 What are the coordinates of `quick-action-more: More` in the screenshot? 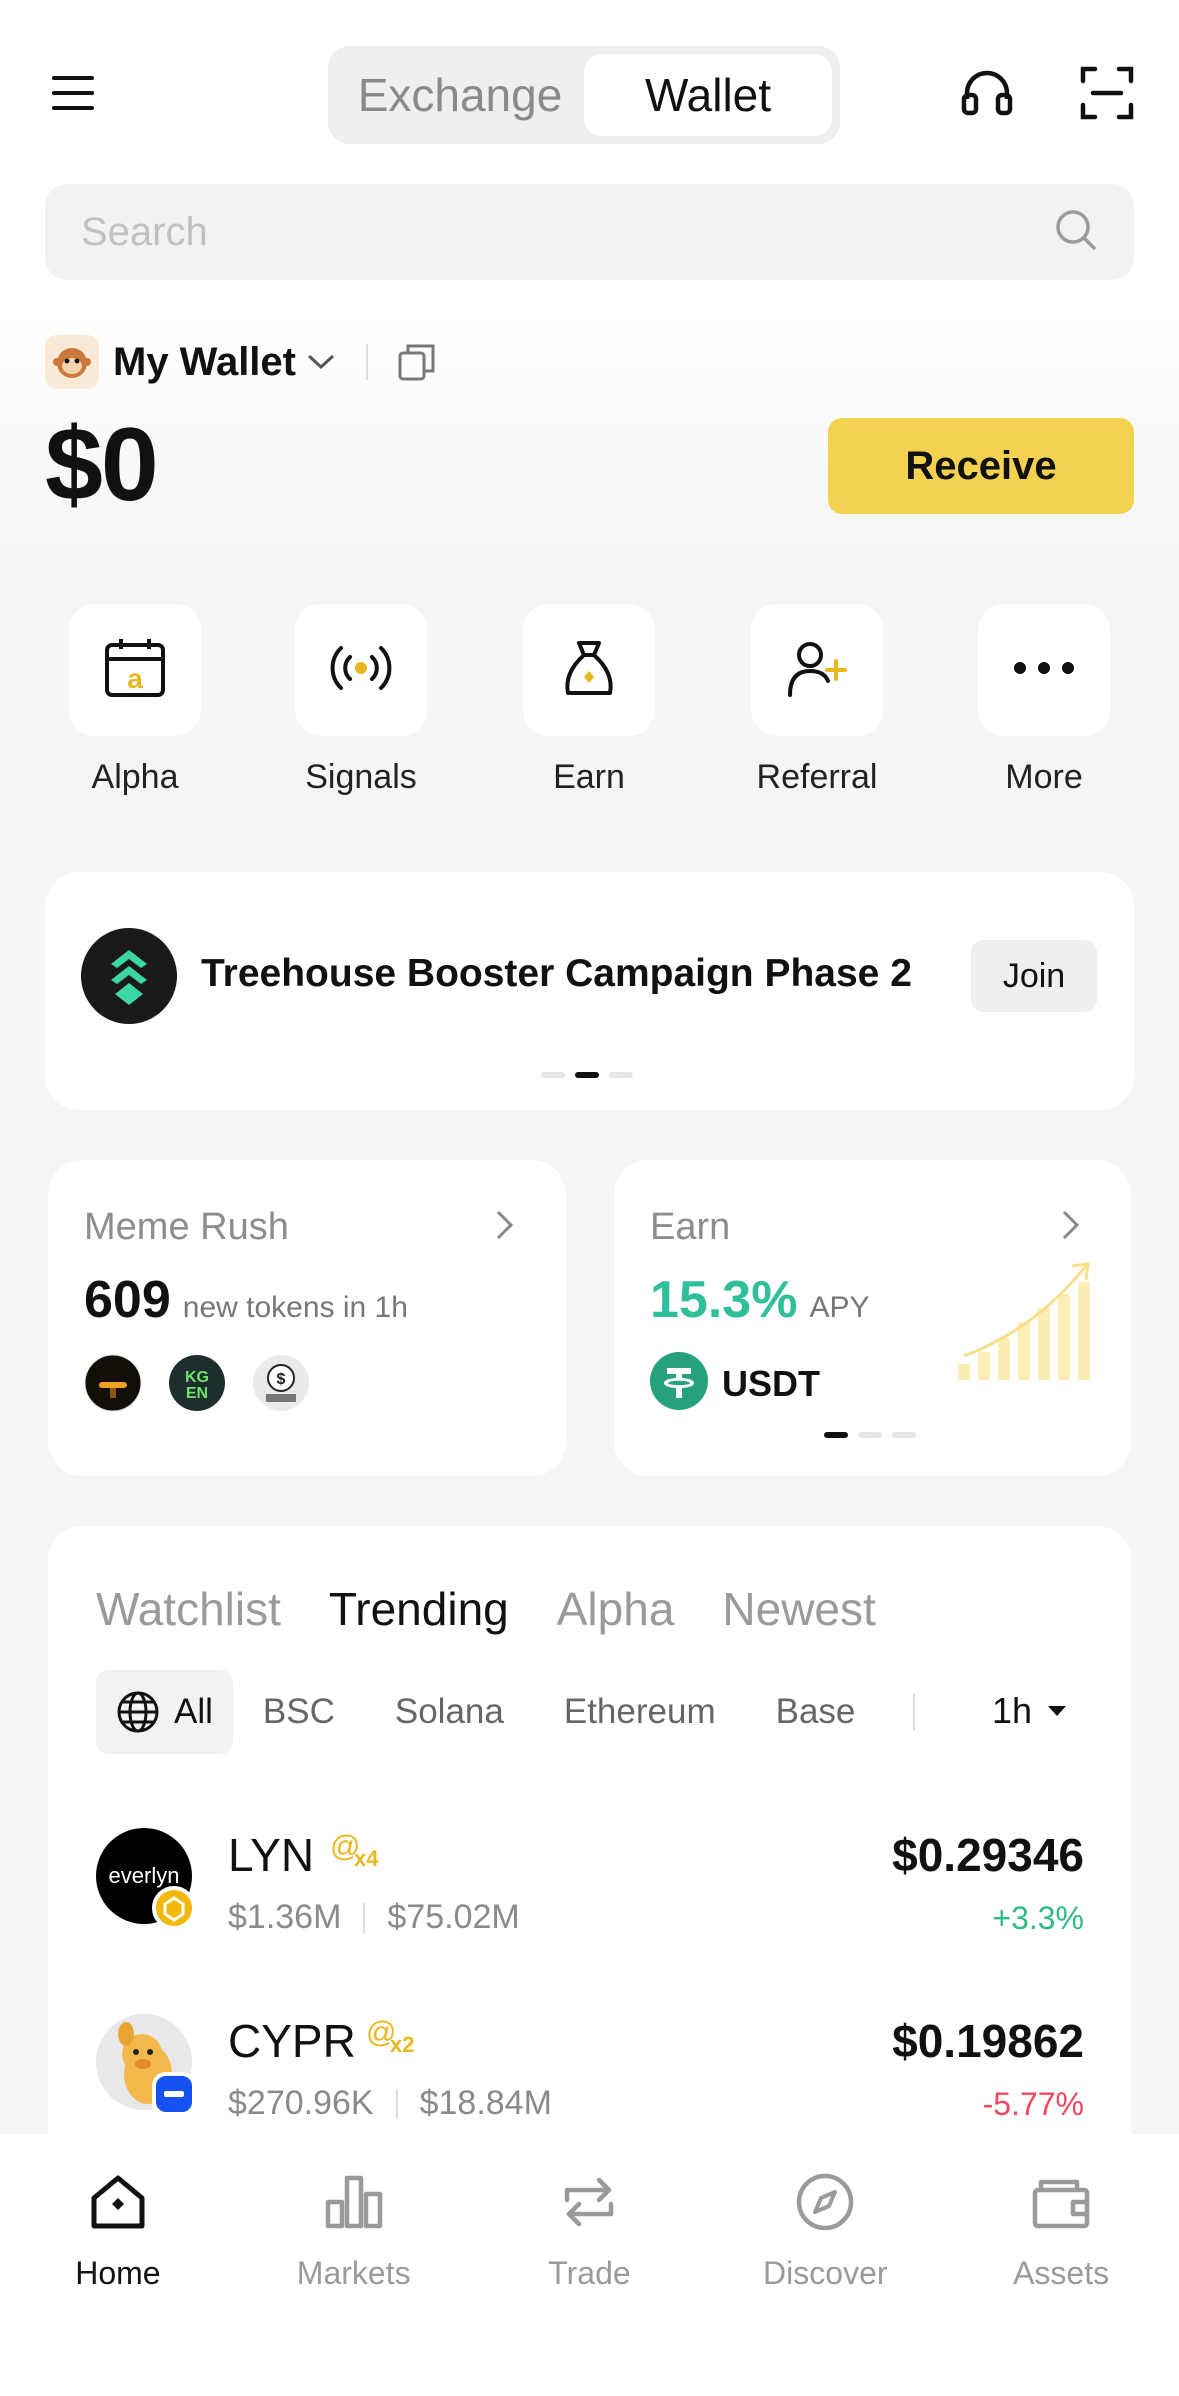 It's located at (1044, 700).